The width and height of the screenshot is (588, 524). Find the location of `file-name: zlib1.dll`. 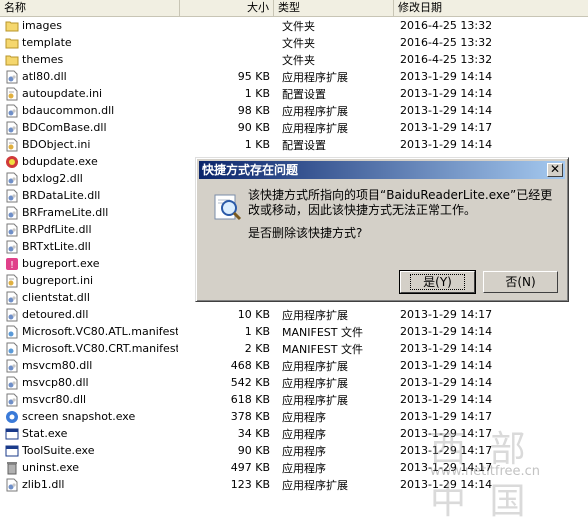

file-name: zlib1.dll is located at coordinates (43, 484).